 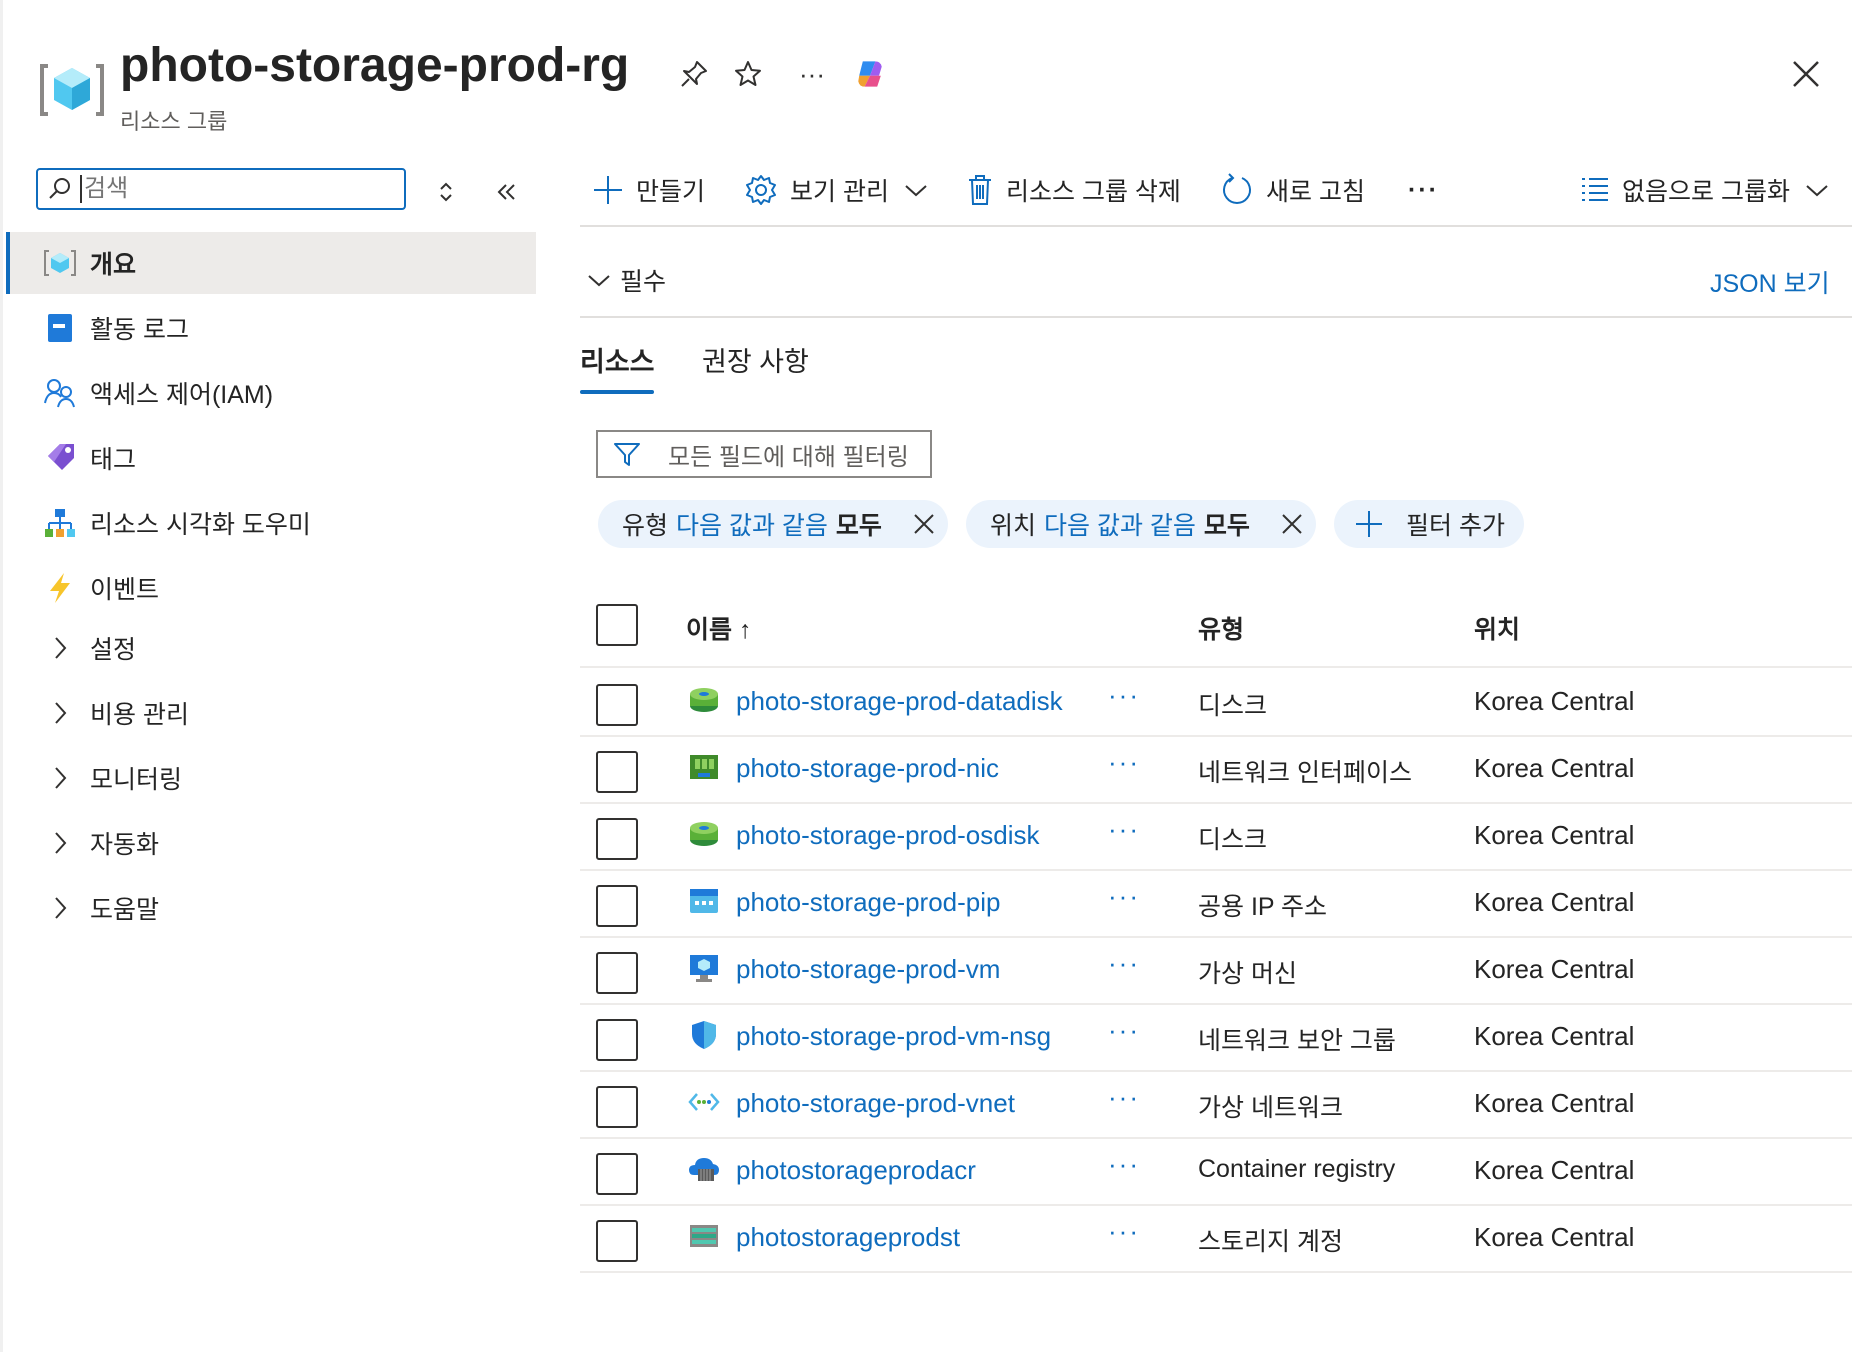 What do you see at coordinates (888, 835) in the screenshot?
I see `resource-name-link: photo-storage-prod-osdisk` at bounding box center [888, 835].